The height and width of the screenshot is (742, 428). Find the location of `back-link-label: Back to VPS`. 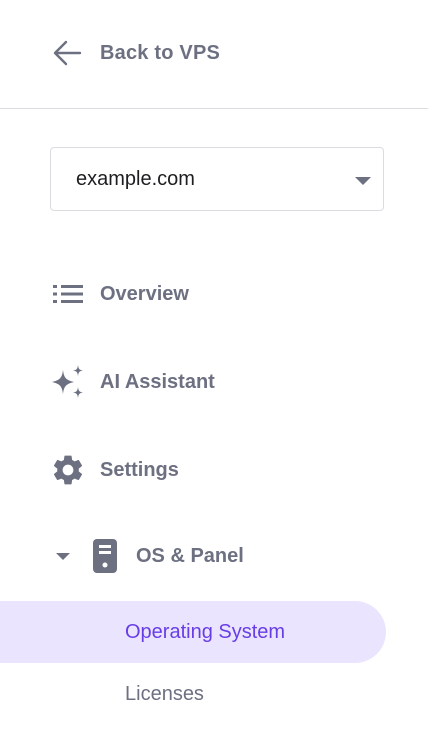

back-link-label: Back to VPS is located at coordinates (160, 52).